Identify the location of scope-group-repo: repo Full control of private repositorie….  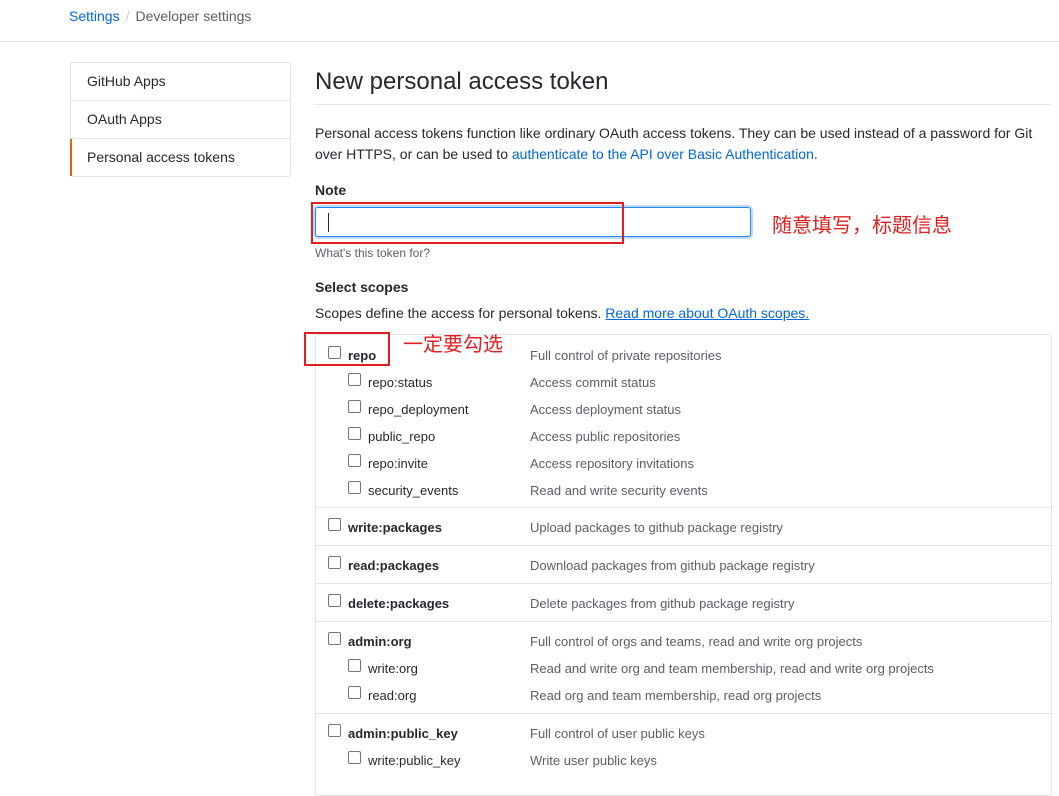
(683, 421).